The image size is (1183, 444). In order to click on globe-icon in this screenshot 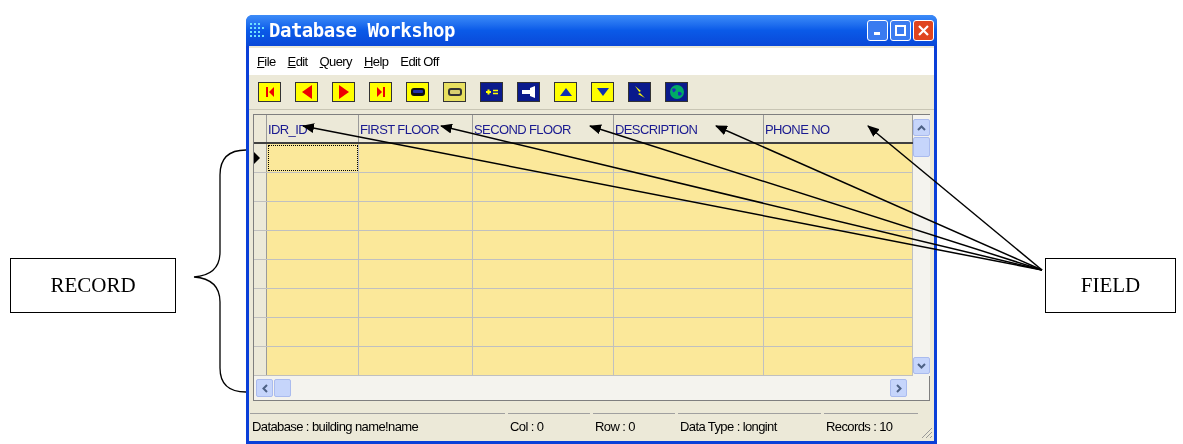, I will do `click(676, 92)`.